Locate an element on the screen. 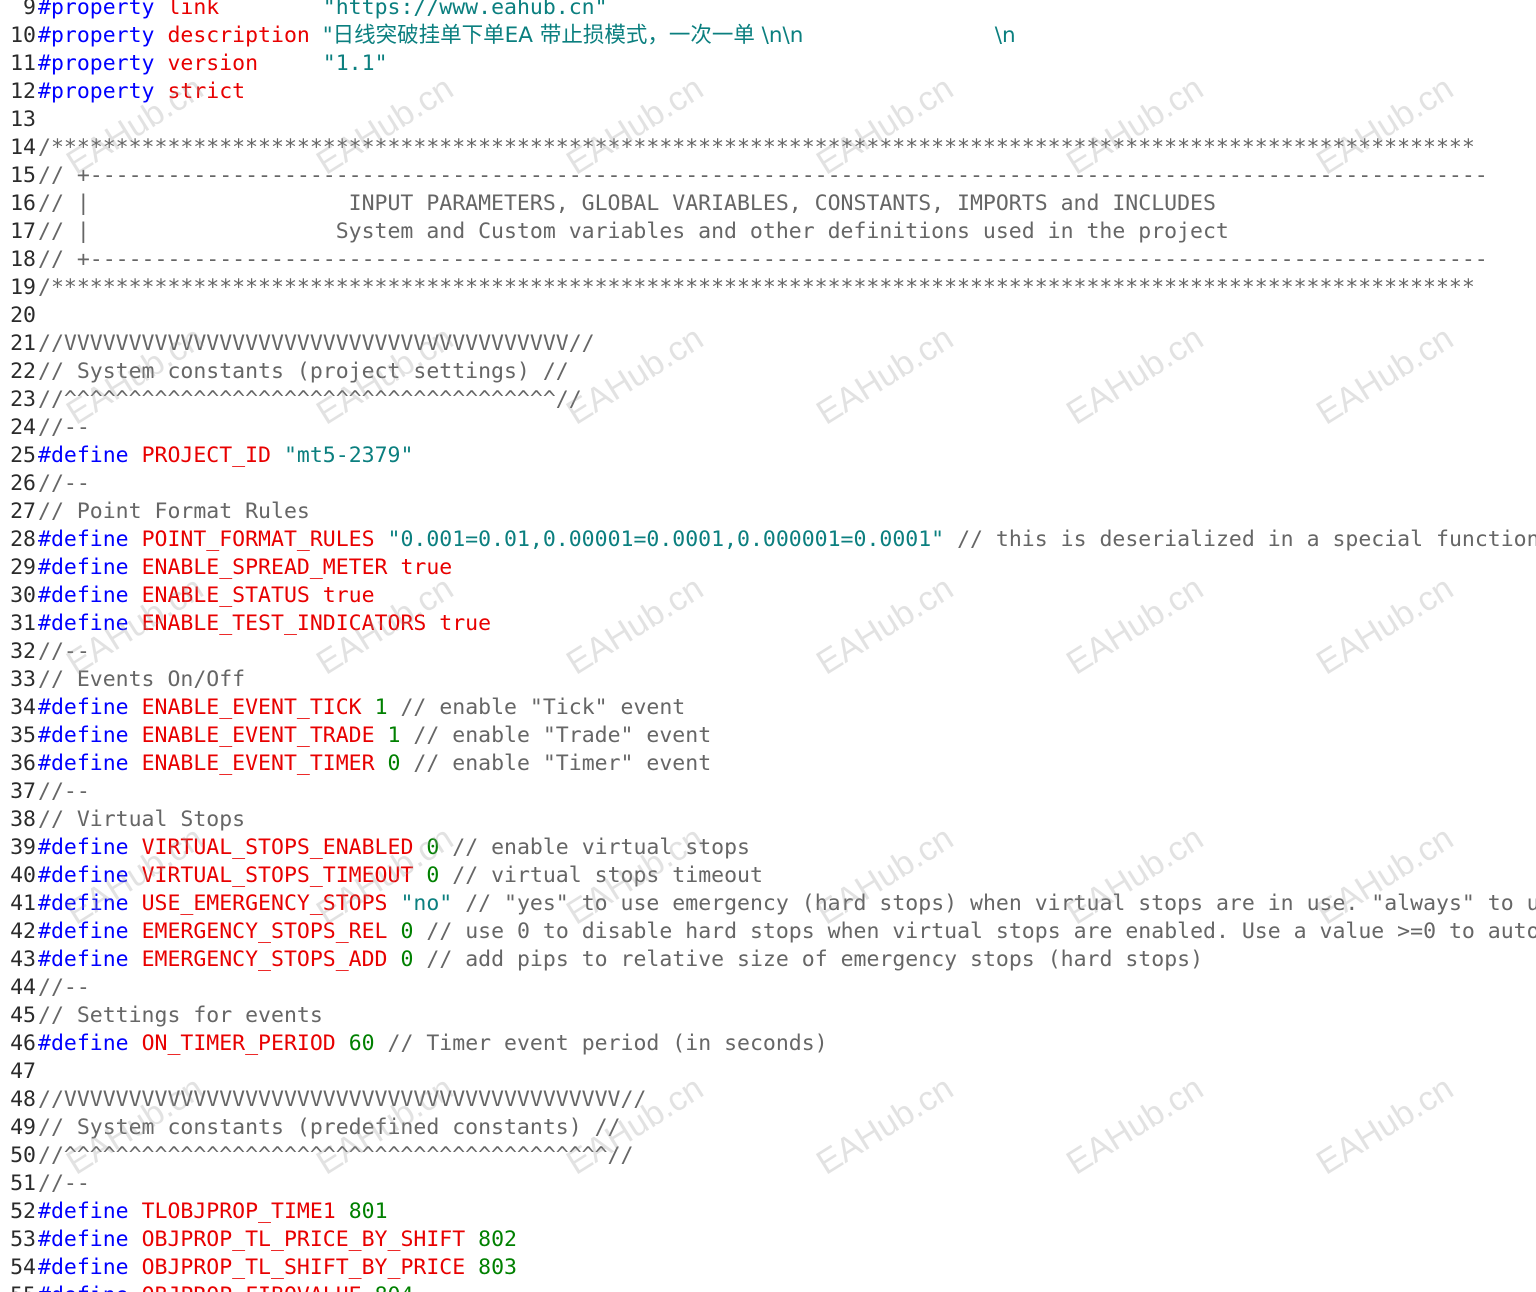 The image size is (1536, 1292). code-line: 52#define TLOBJPROP_TIME1 801 is located at coordinates (768, 1212).